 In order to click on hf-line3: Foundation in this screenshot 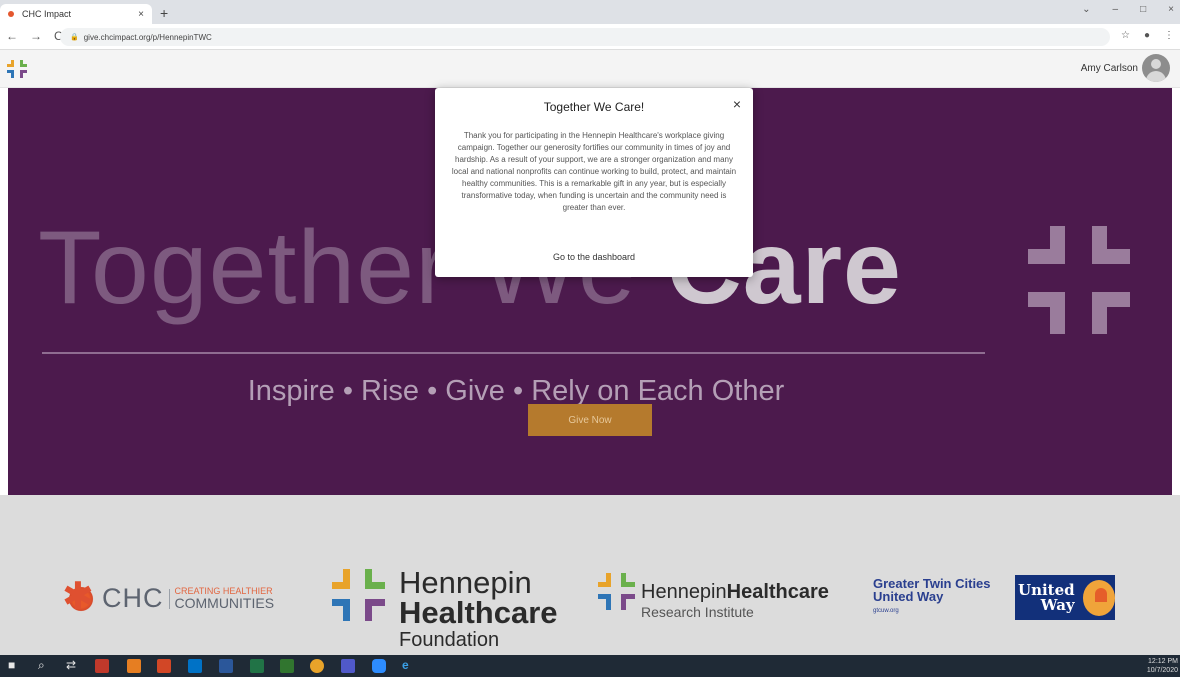, I will do `click(449, 640)`.